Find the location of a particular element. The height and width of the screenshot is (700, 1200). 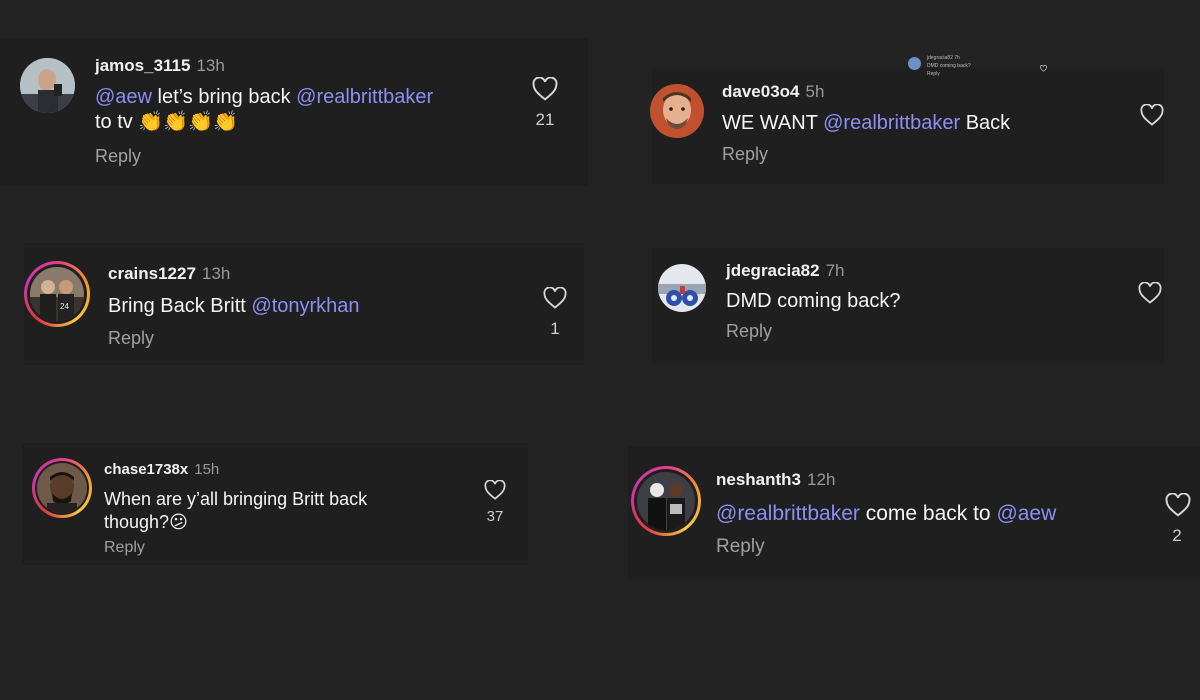

comment-text-segment: to tv is located at coordinates (117, 122).